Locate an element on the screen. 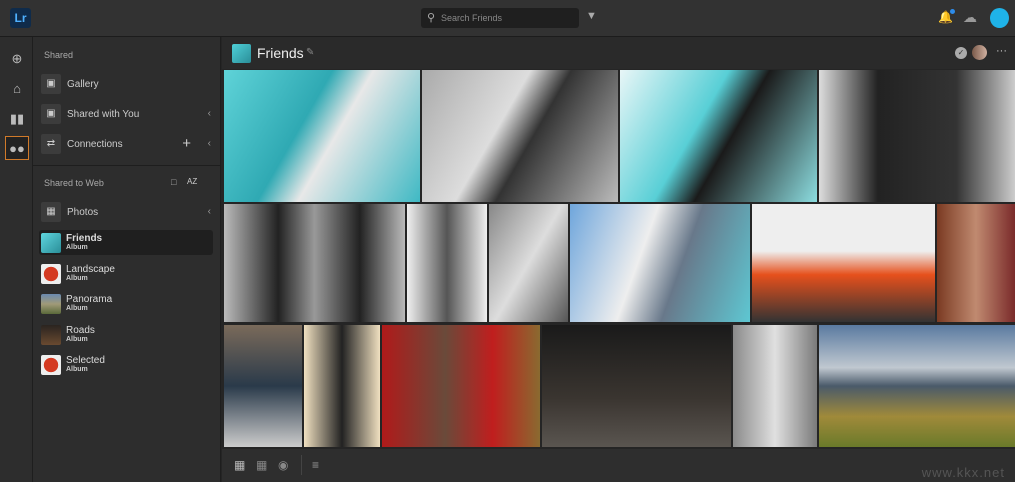 This screenshot has height=482, width=1015. gallery-item: ▣ Gallery is located at coordinates (127, 85).